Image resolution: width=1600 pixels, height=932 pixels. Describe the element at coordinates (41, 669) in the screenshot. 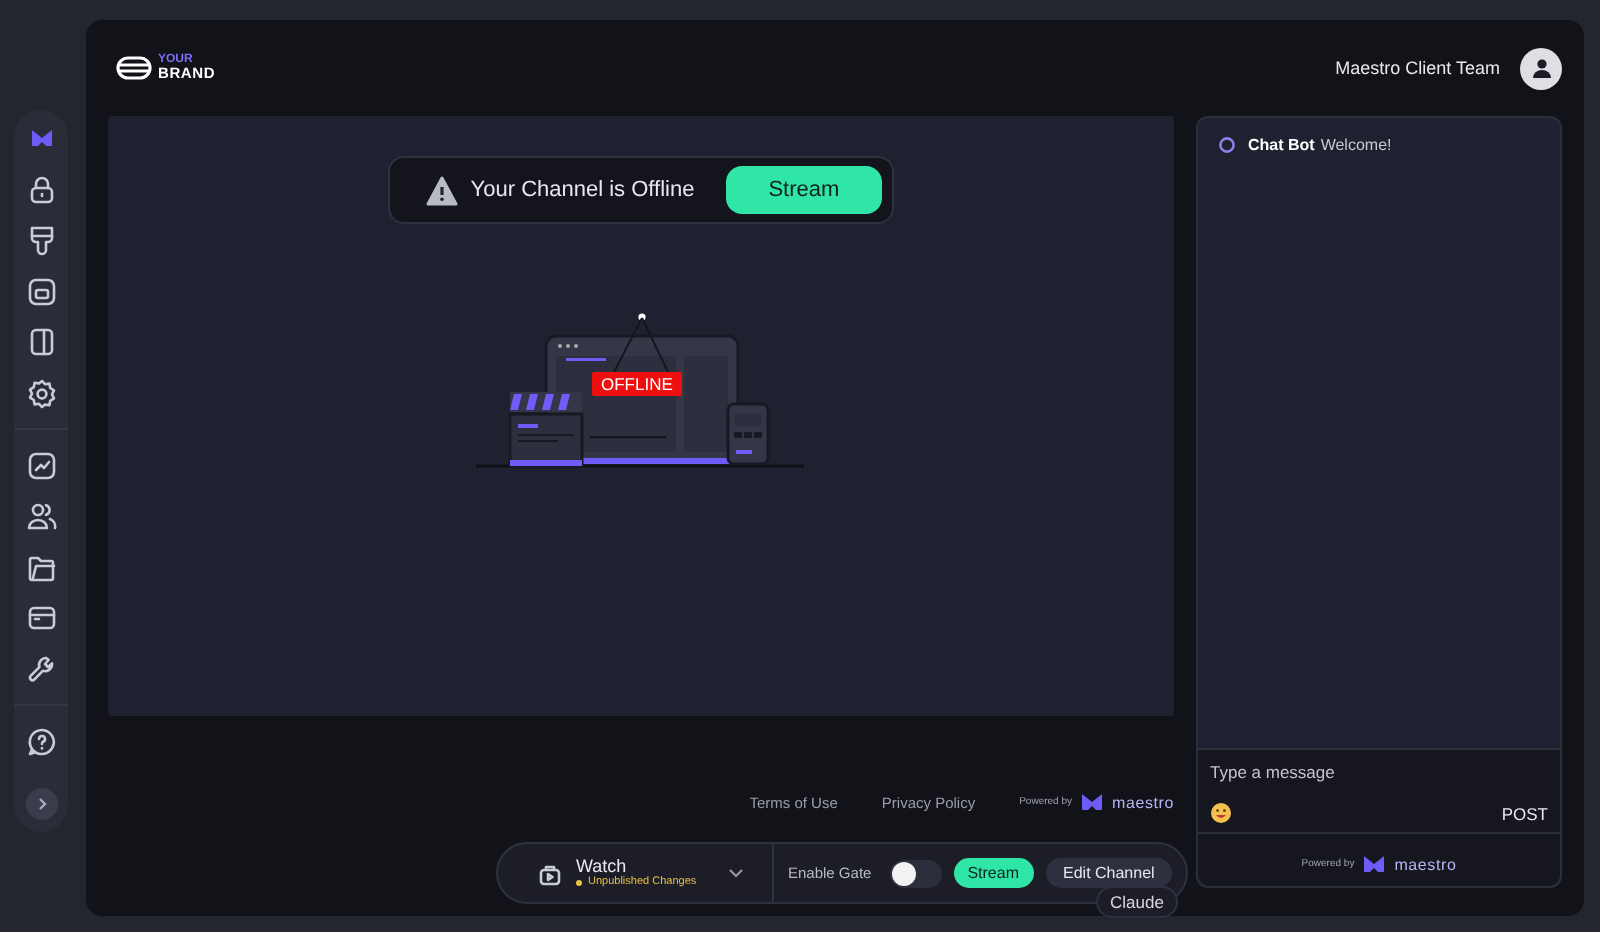

I see `wrench-icon` at that location.